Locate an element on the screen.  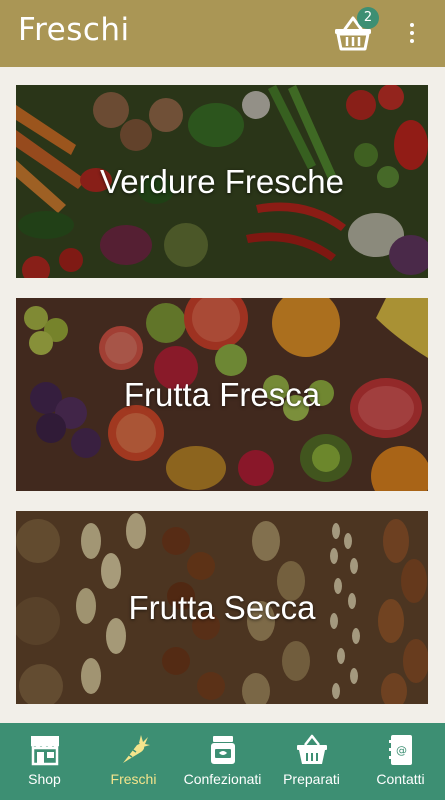
category-label: Verdure Fresche is located at coordinates (222, 181).